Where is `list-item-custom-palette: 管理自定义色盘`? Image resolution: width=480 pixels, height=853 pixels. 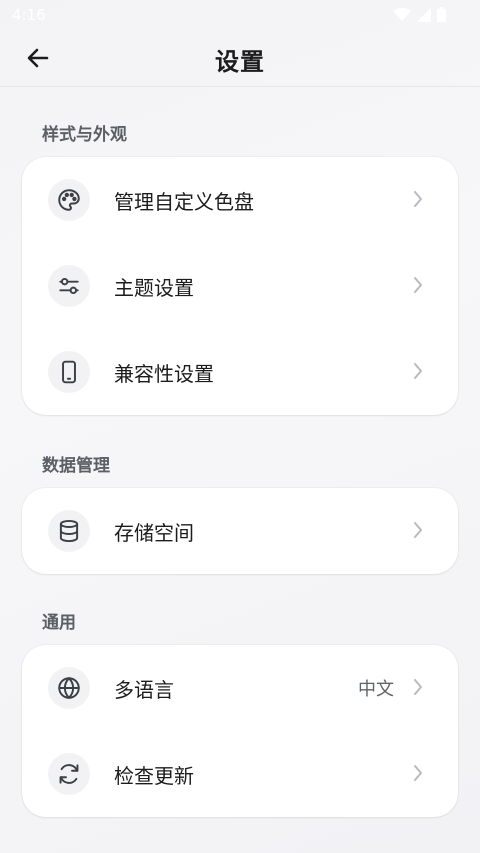 list-item-custom-palette: 管理自定义色盘 is located at coordinates (240, 200).